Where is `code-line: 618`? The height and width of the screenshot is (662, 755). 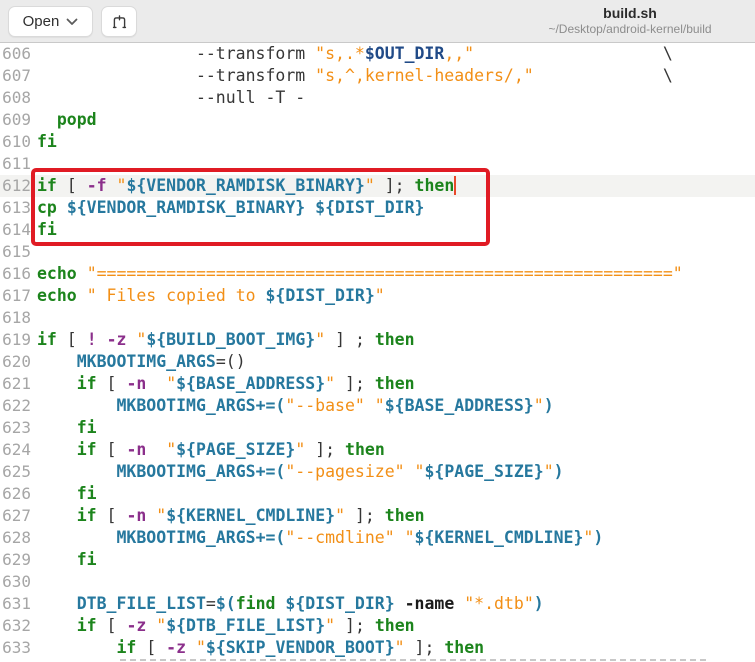 code-line: 618 is located at coordinates (377, 318).